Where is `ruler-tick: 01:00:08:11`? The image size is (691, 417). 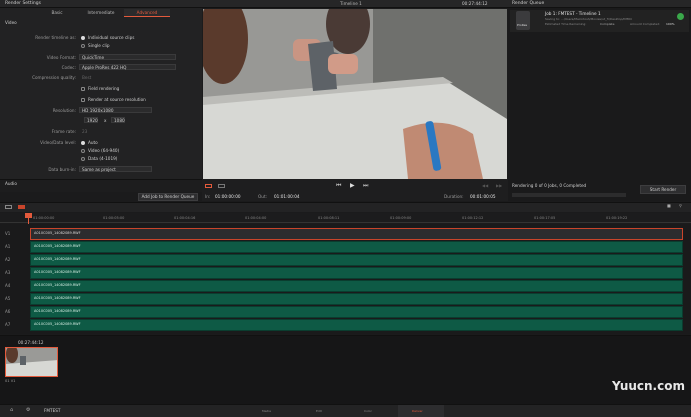
ruler-tick: 01:00:08:11 is located at coordinates (329, 218).